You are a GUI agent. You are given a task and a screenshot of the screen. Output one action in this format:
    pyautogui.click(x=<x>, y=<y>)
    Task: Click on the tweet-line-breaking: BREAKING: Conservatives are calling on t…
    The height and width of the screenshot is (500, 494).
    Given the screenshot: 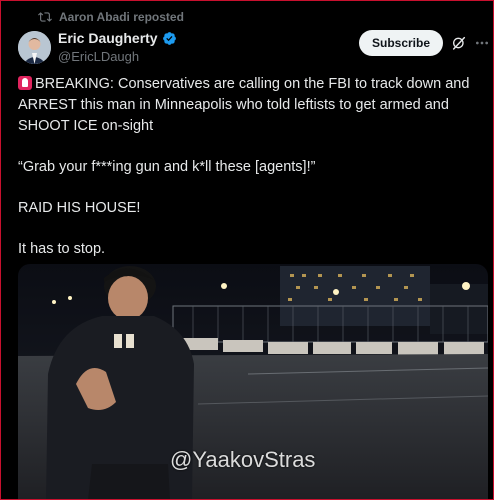 What is the action you would take?
    pyautogui.click(x=244, y=105)
    